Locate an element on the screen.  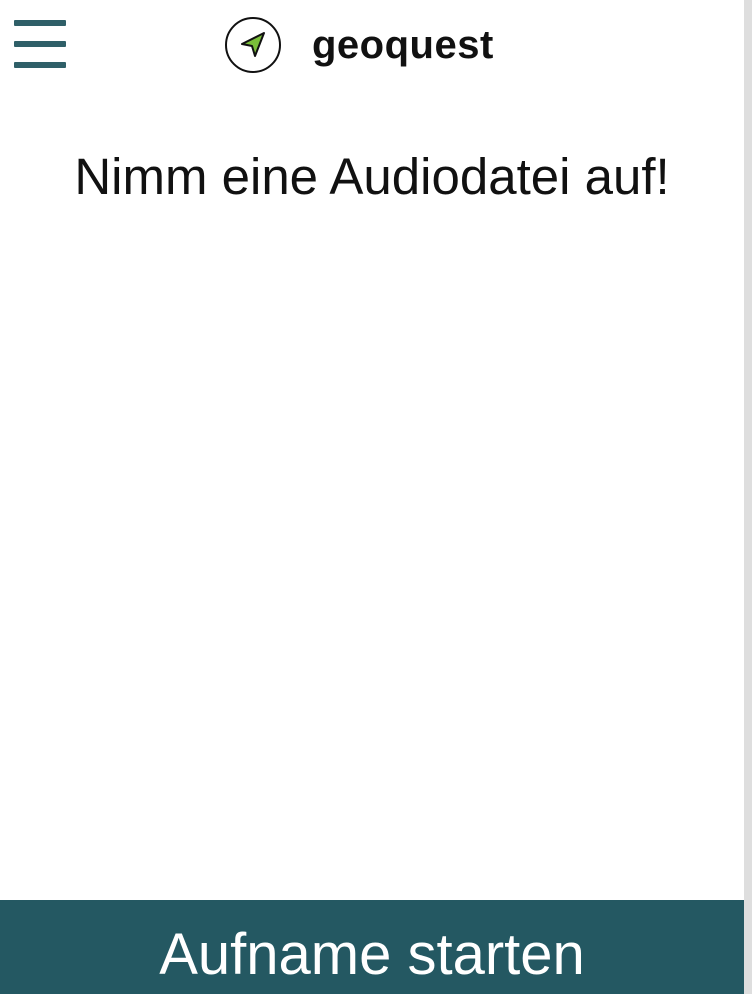
start-recording-button: Aufname starten is located at coordinates (372, 947).